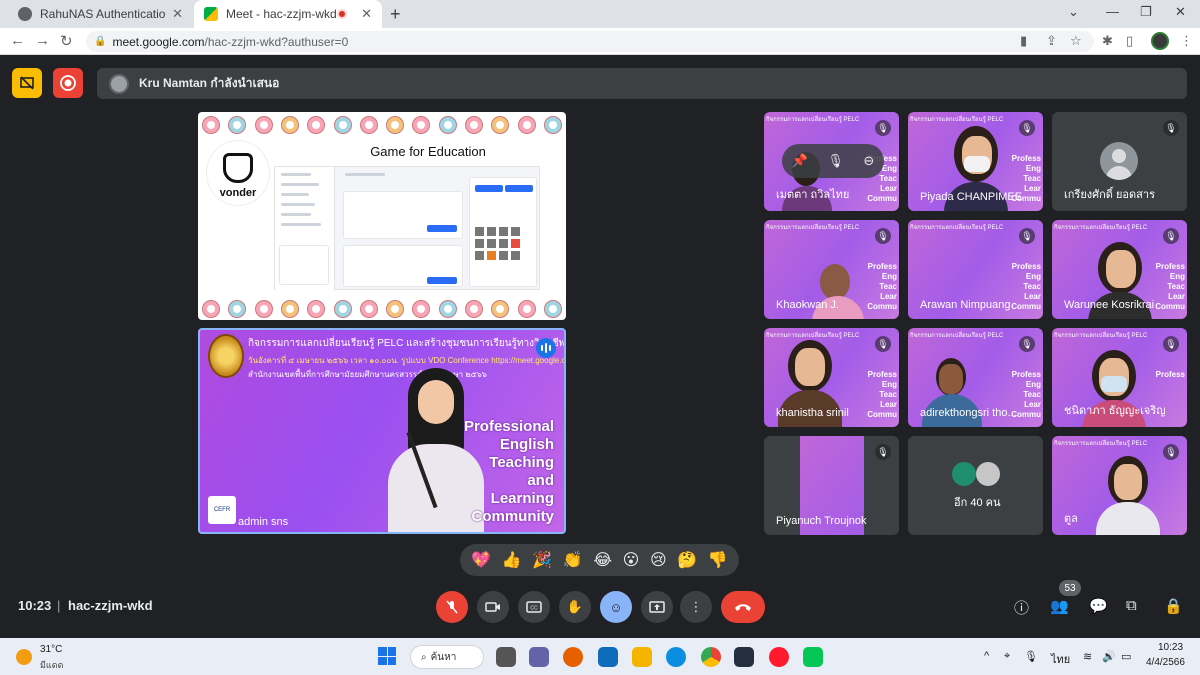 This screenshot has width=1200, height=675. What do you see at coordinates (238, 193) in the screenshot?
I see `logo-text: vonder` at bounding box center [238, 193].